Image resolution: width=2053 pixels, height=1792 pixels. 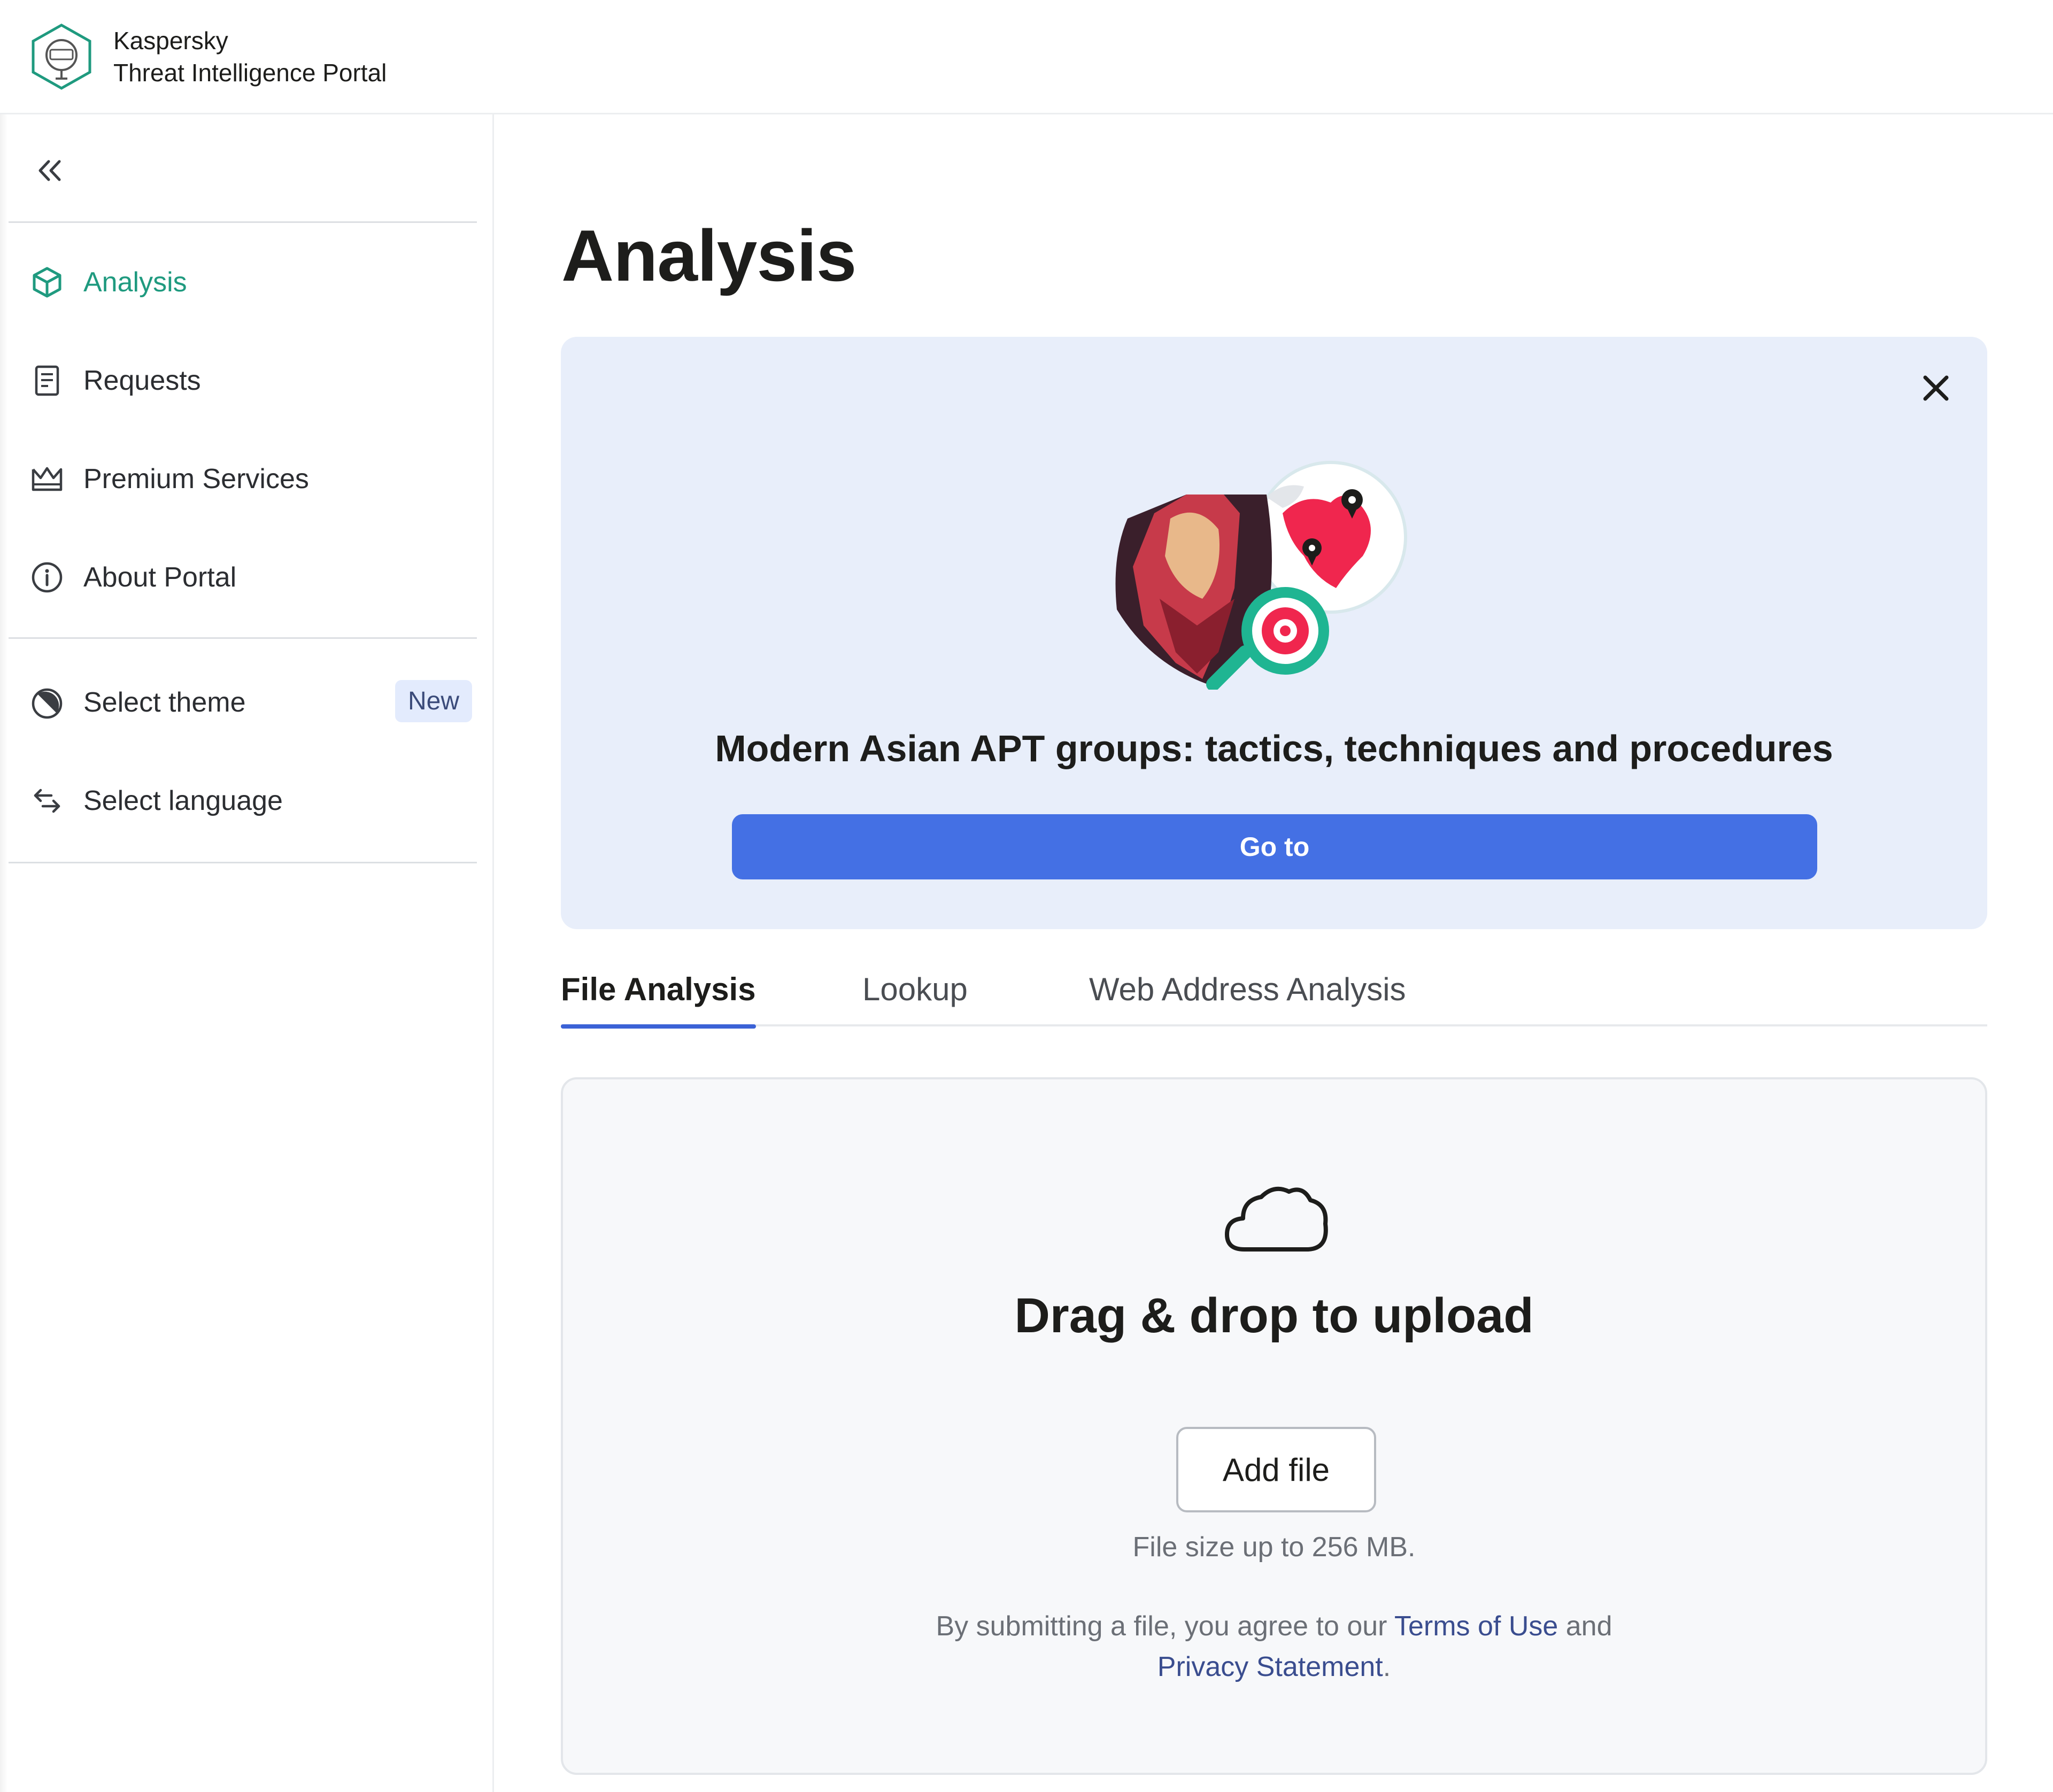 What do you see at coordinates (1476, 1626) in the screenshot?
I see `terms-of-use-link: Terms of Use` at bounding box center [1476, 1626].